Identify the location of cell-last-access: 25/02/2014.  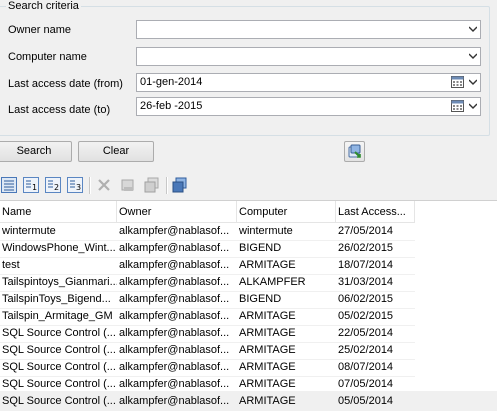
(366, 350).